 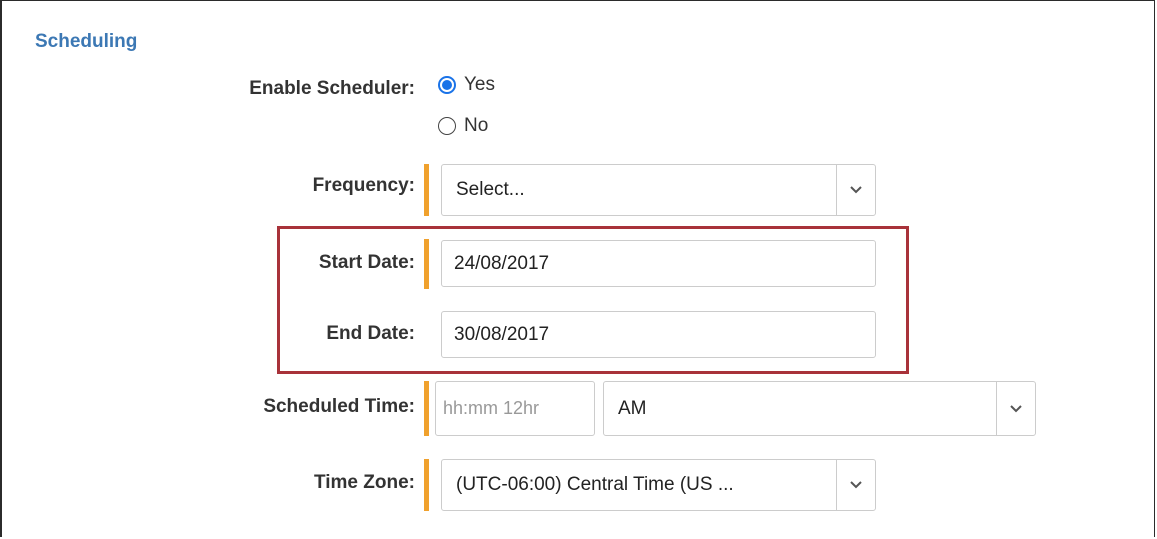 What do you see at coordinates (447, 85) in the screenshot?
I see `radio-yes-button` at bounding box center [447, 85].